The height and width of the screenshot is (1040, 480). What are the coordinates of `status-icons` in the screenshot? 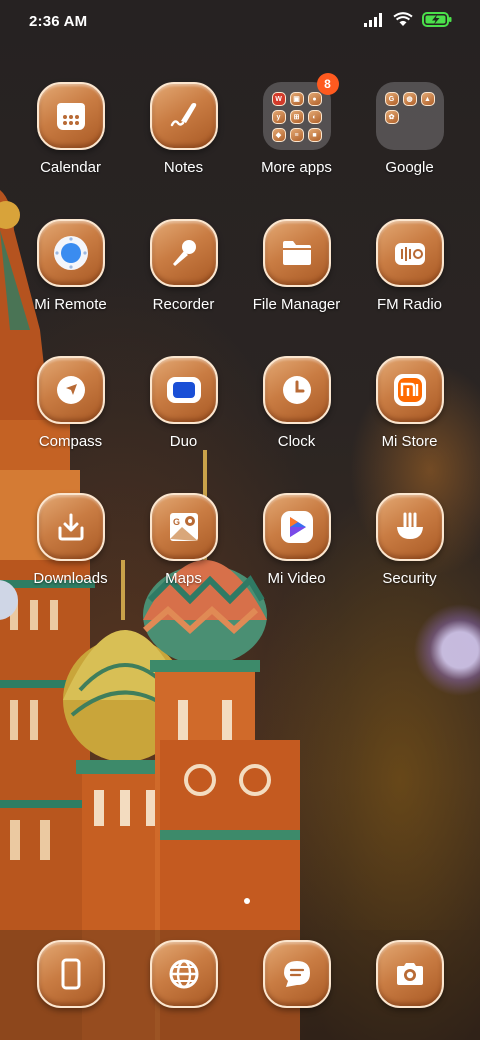 It's located at (408, 19).